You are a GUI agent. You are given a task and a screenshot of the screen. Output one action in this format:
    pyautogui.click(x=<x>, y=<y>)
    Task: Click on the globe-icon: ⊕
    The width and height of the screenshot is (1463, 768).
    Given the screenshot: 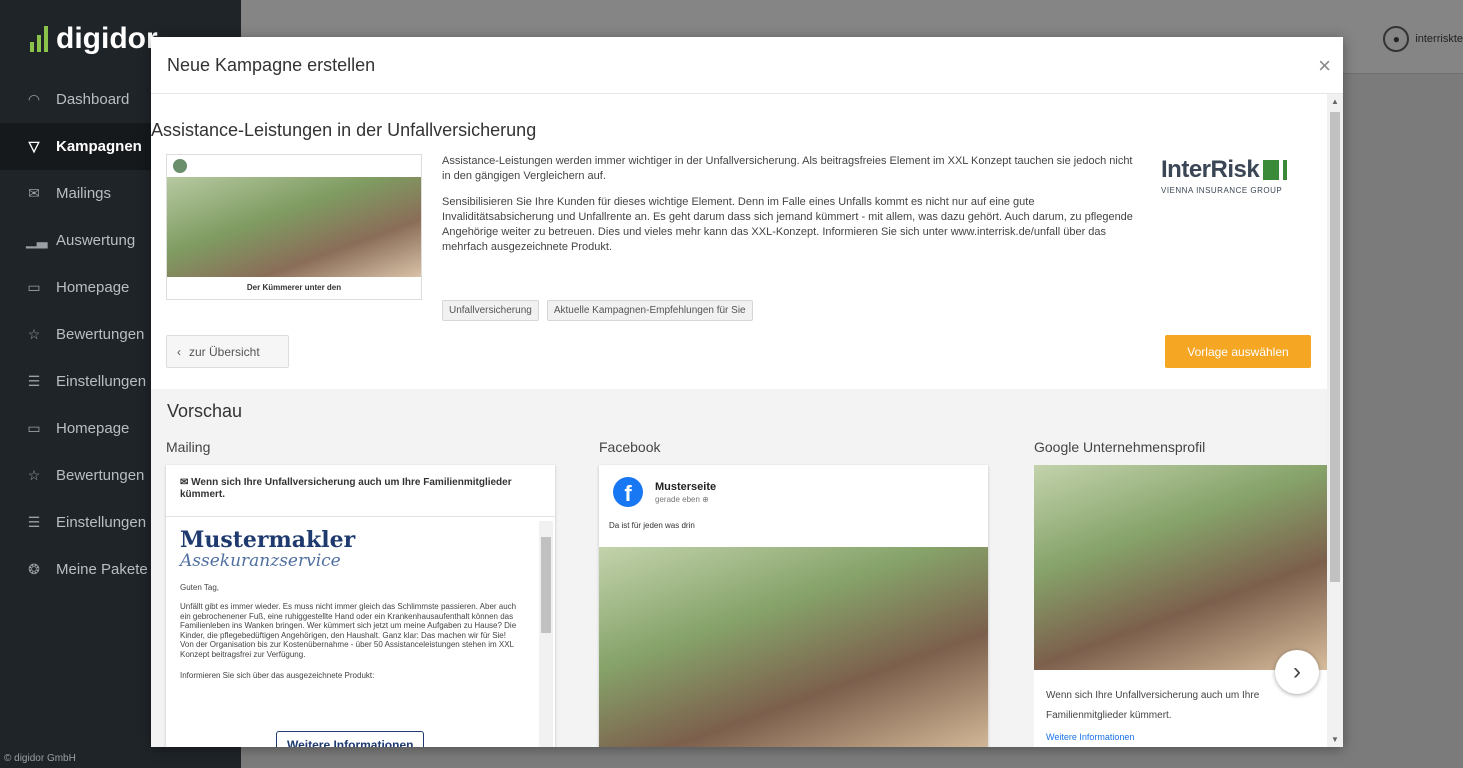 What is the action you would take?
    pyautogui.click(x=705, y=499)
    